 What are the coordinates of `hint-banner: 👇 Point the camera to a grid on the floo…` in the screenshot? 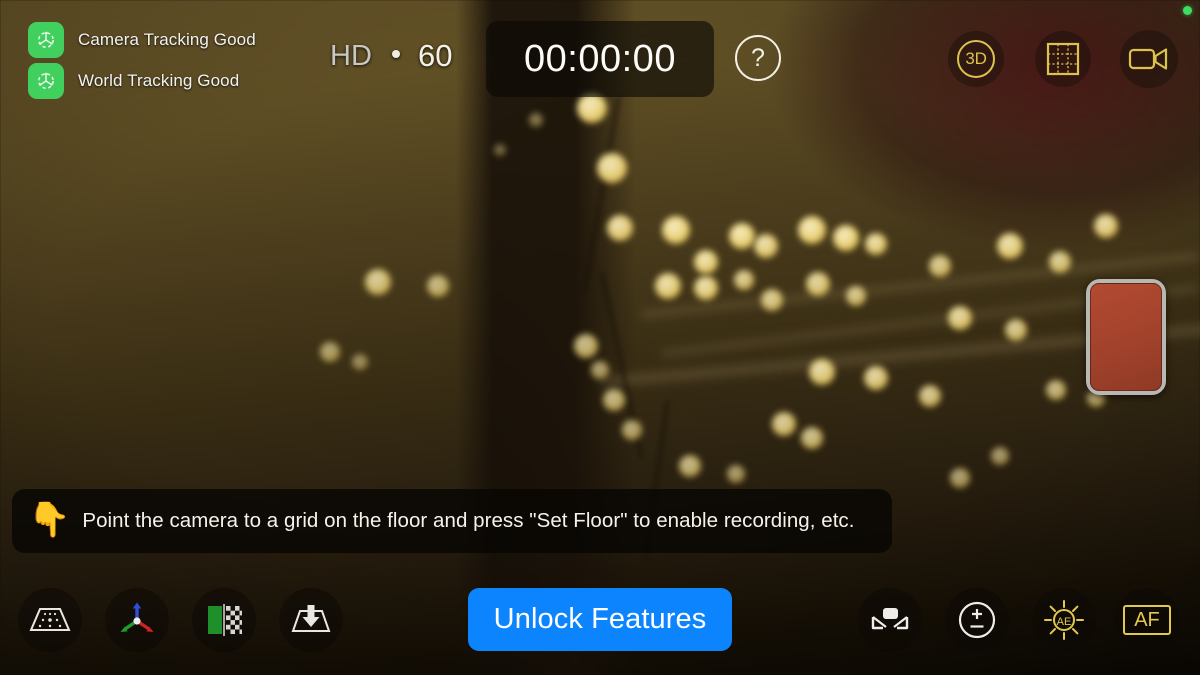 It's located at (452, 521).